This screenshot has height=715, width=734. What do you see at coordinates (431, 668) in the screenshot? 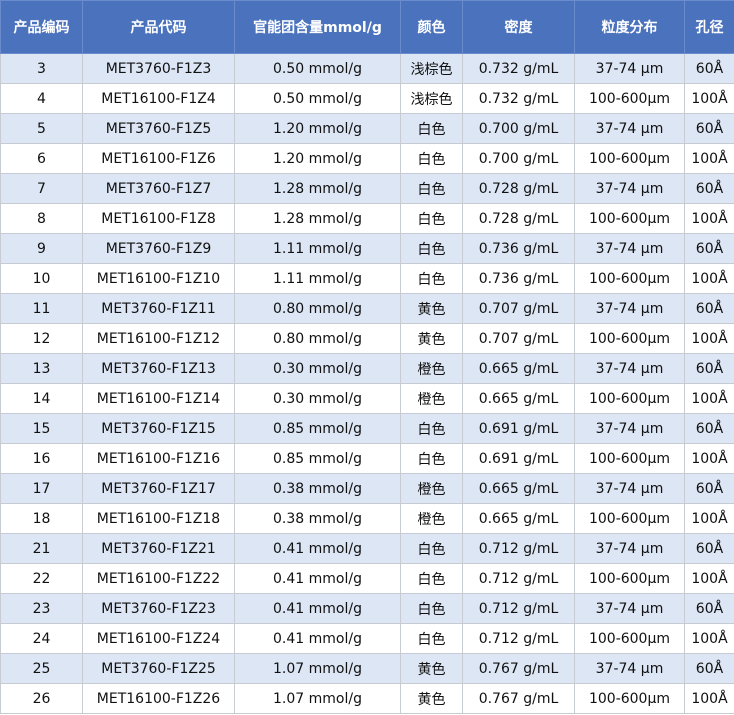
I see `cell-color: 黄色` at bounding box center [431, 668].